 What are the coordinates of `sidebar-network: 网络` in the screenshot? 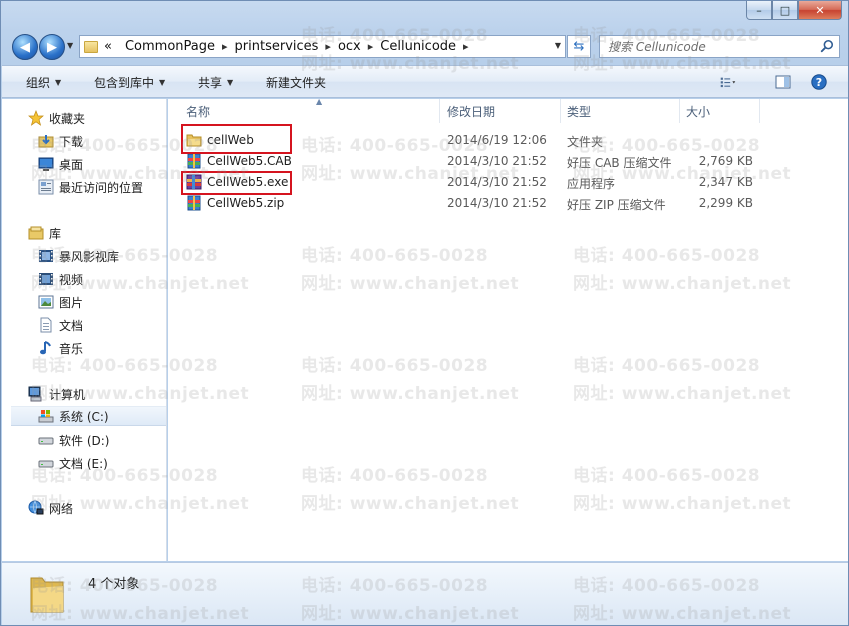 It's located at (109, 508).